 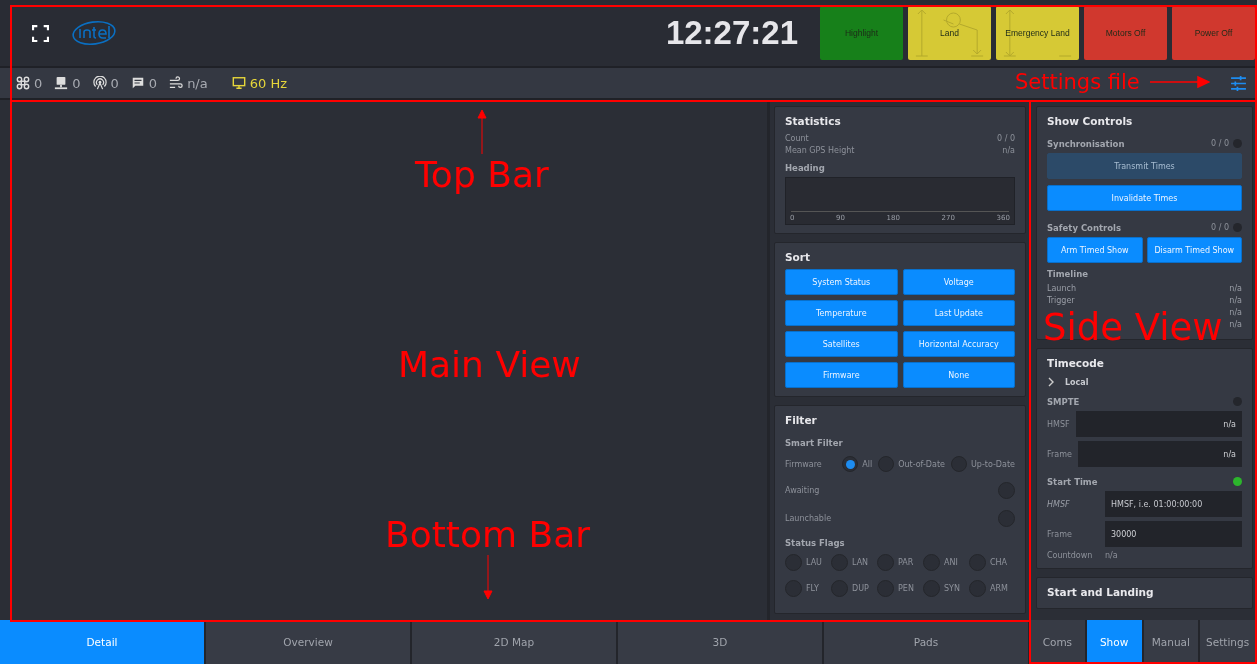 What do you see at coordinates (1173, 534) in the screenshot?
I see `start-time-field: 30000` at bounding box center [1173, 534].